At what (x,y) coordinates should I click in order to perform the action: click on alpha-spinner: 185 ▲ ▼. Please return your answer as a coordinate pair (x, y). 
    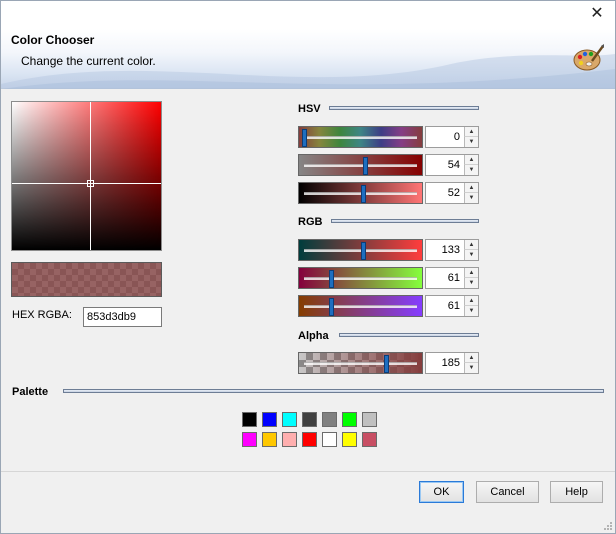
    Looking at the image, I should click on (452, 363).